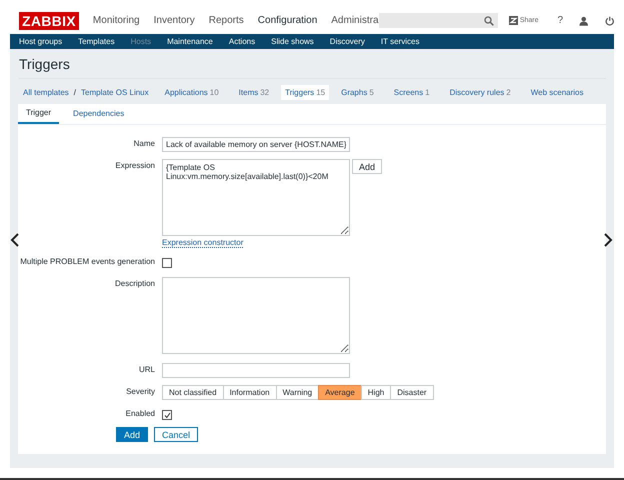 The width and height of the screenshot is (624, 480). I want to click on sub-menu-item: Host groups, so click(40, 41).